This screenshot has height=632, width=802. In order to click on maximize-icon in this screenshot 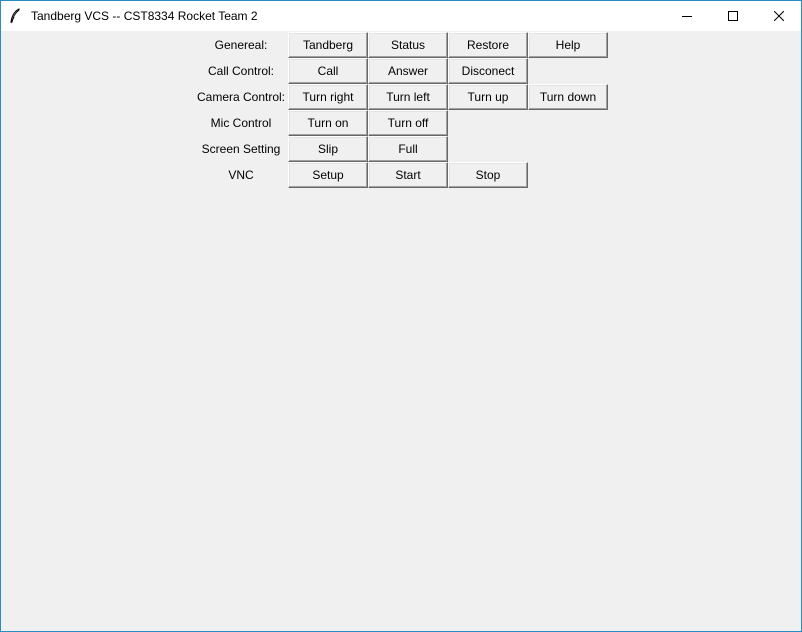, I will do `click(733, 16)`.